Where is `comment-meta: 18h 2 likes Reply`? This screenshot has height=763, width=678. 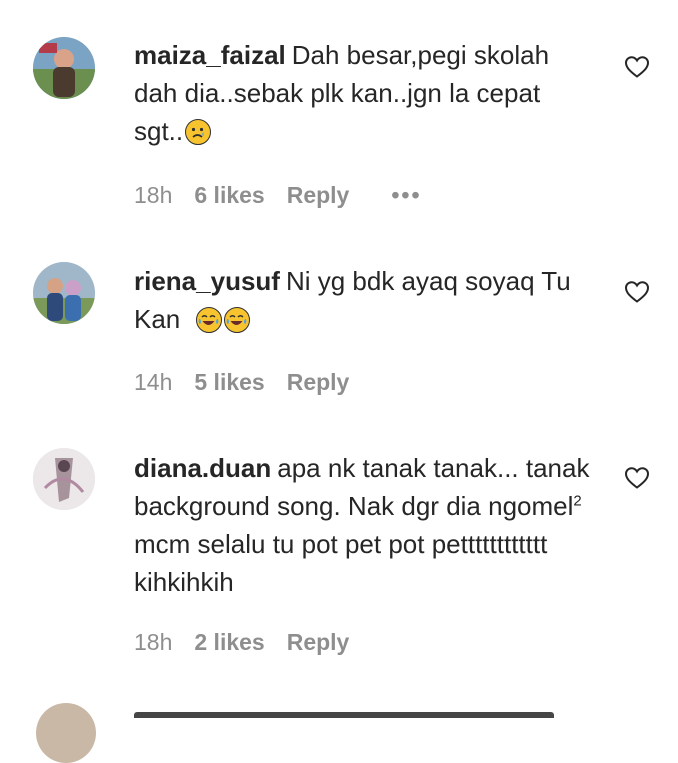
comment-meta: 18h 2 likes Reply is located at coordinates (252, 642).